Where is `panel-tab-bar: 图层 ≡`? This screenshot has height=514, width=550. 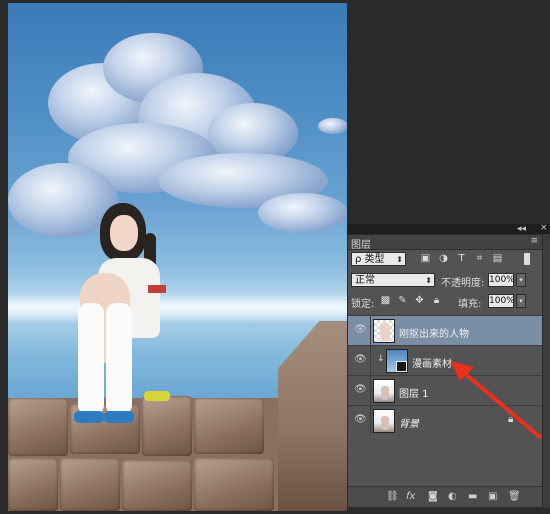
panel-tab-bar: 图层 ≡ is located at coordinates (445, 243).